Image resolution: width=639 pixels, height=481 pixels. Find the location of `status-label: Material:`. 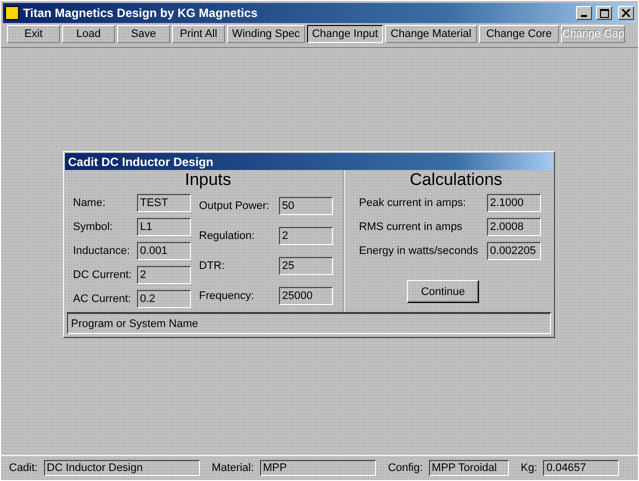

status-label: Material: is located at coordinates (233, 468).